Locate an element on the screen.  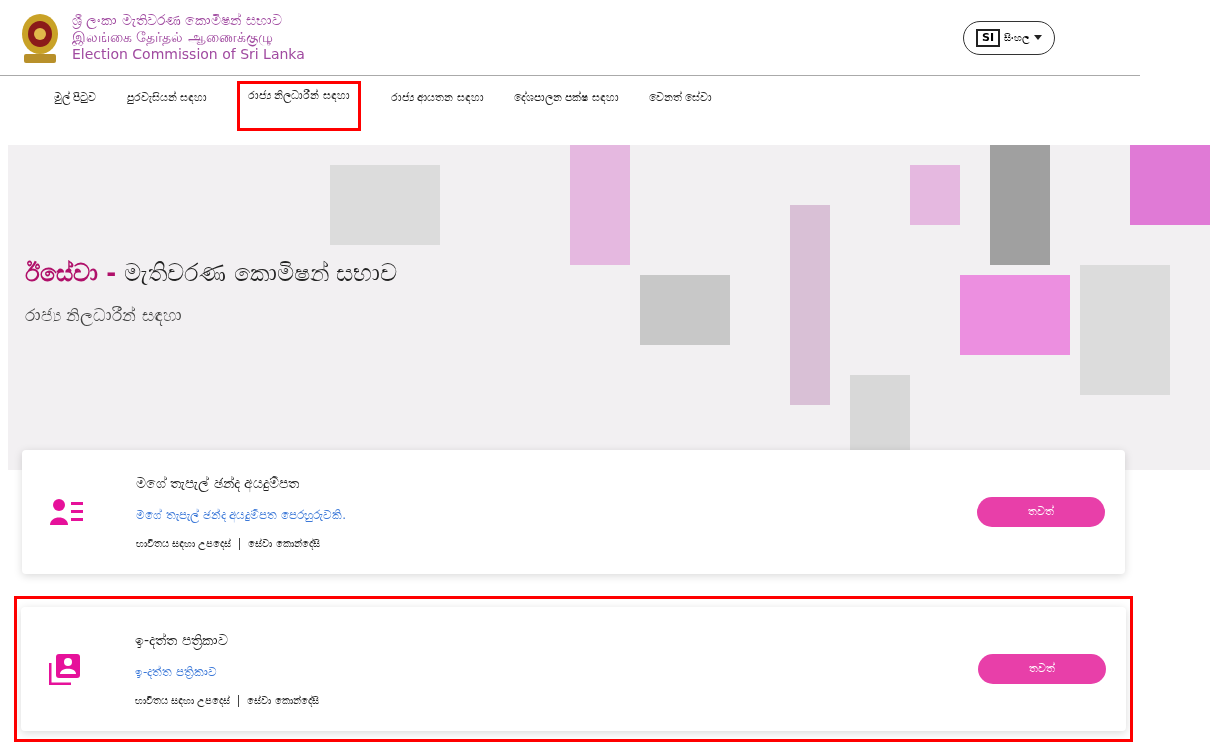
logo-text: ශ්‍රී ලංකා මැතිවරණ කොමිෂන් සභාව is located at coordinates (177, 20).